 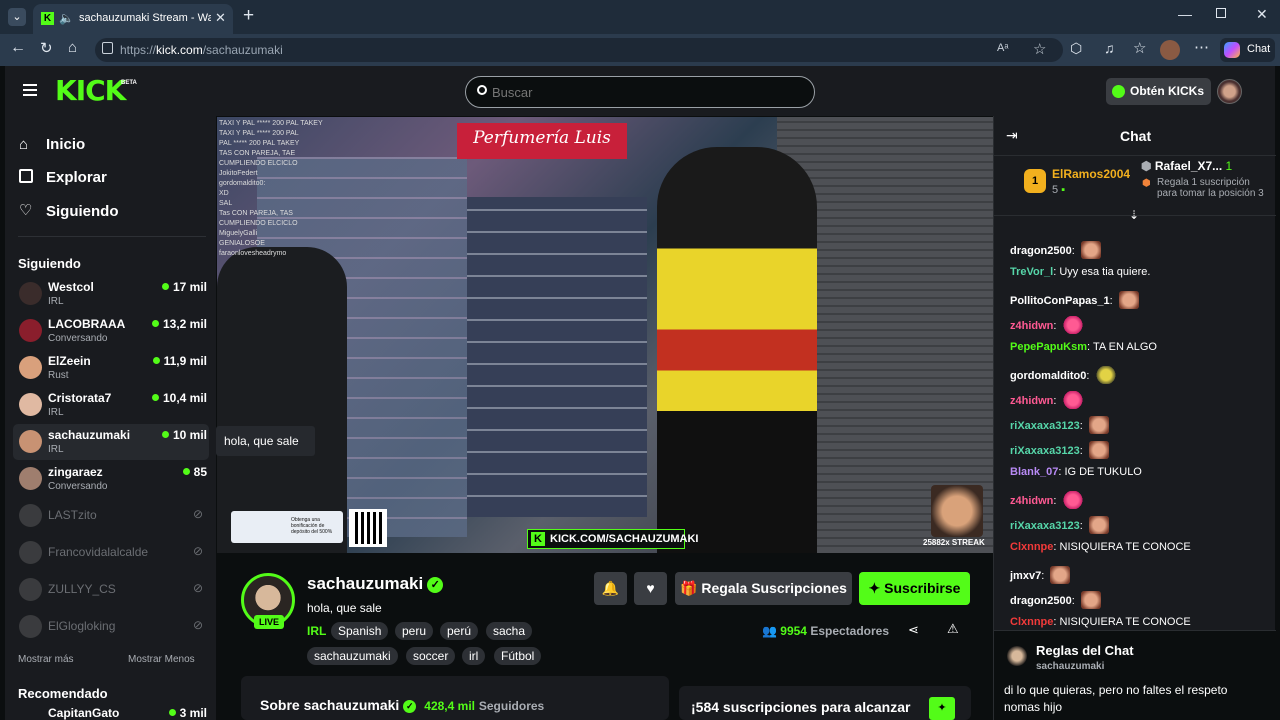 What do you see at coordinates (1012, 135) in the screenshot?
I see `collapse-chat-icon: ⇥` at bounding box center [1012, 135].